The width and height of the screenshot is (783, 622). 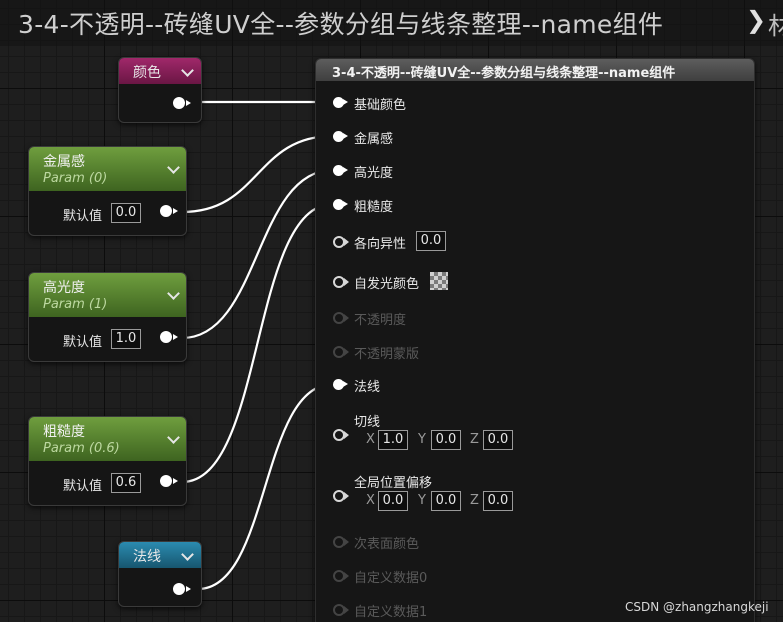 What do you see at coordinates (393, 501) in the screenshot?
I see `wpo-x-input: 0.0` at bounding box center [393, 501].